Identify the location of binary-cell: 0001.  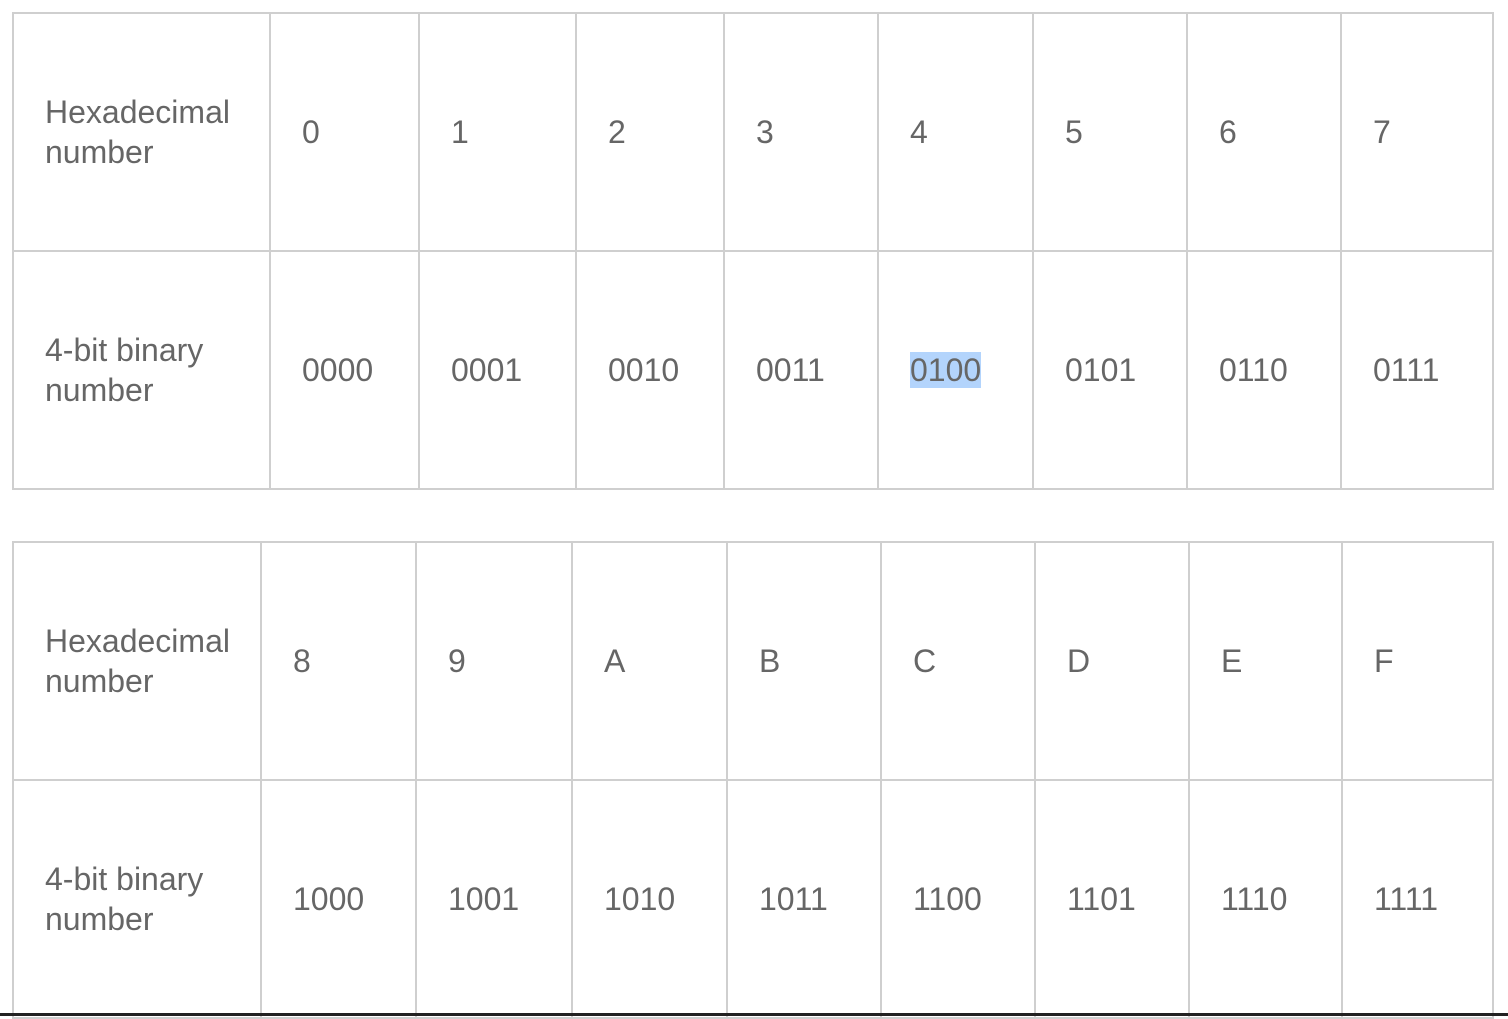
(497, 370).